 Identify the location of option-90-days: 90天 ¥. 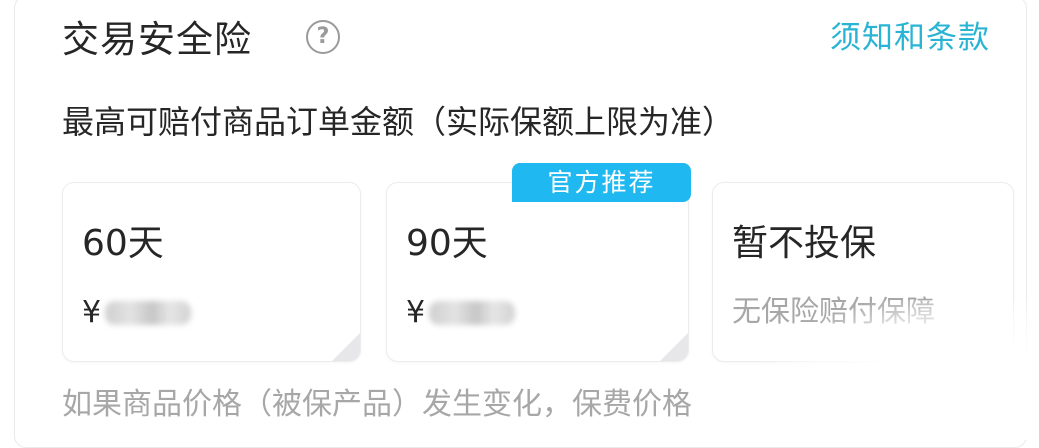
(537, 272).